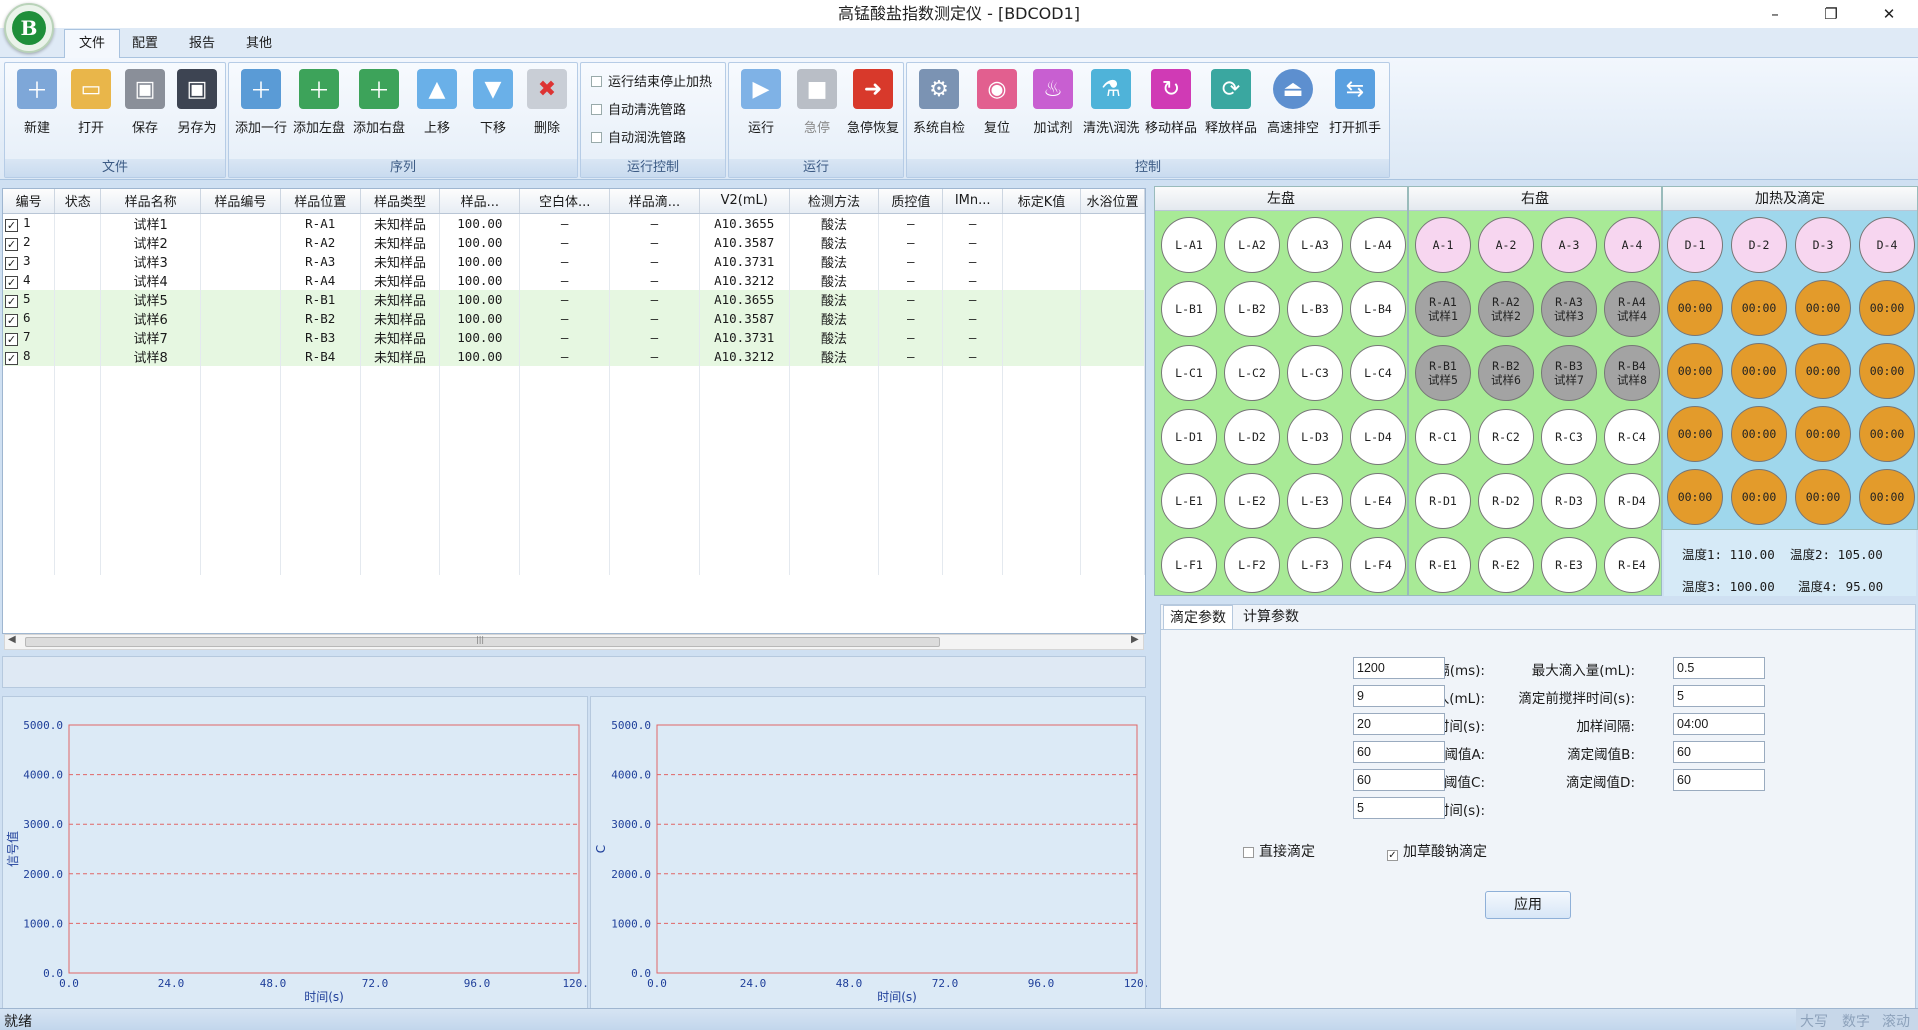 The height and width of the screenshot is (1030, 1918). What do you see at coordinates (1315, 437) in the screenshot?
I see `tray-well: L-D3` at bounding box center [1315, 437].